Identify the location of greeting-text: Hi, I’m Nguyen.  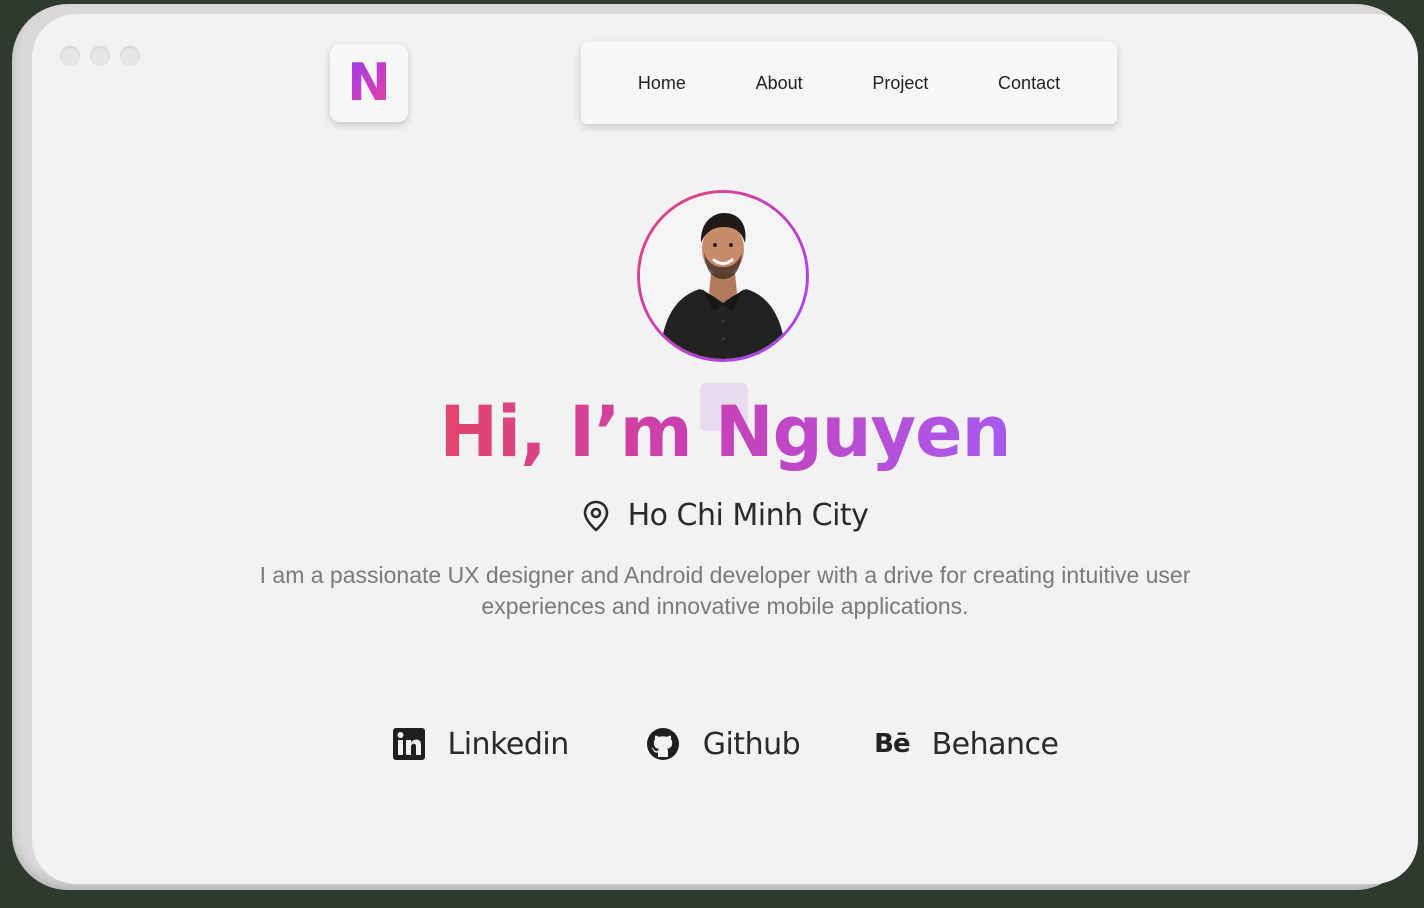
(725, 432).